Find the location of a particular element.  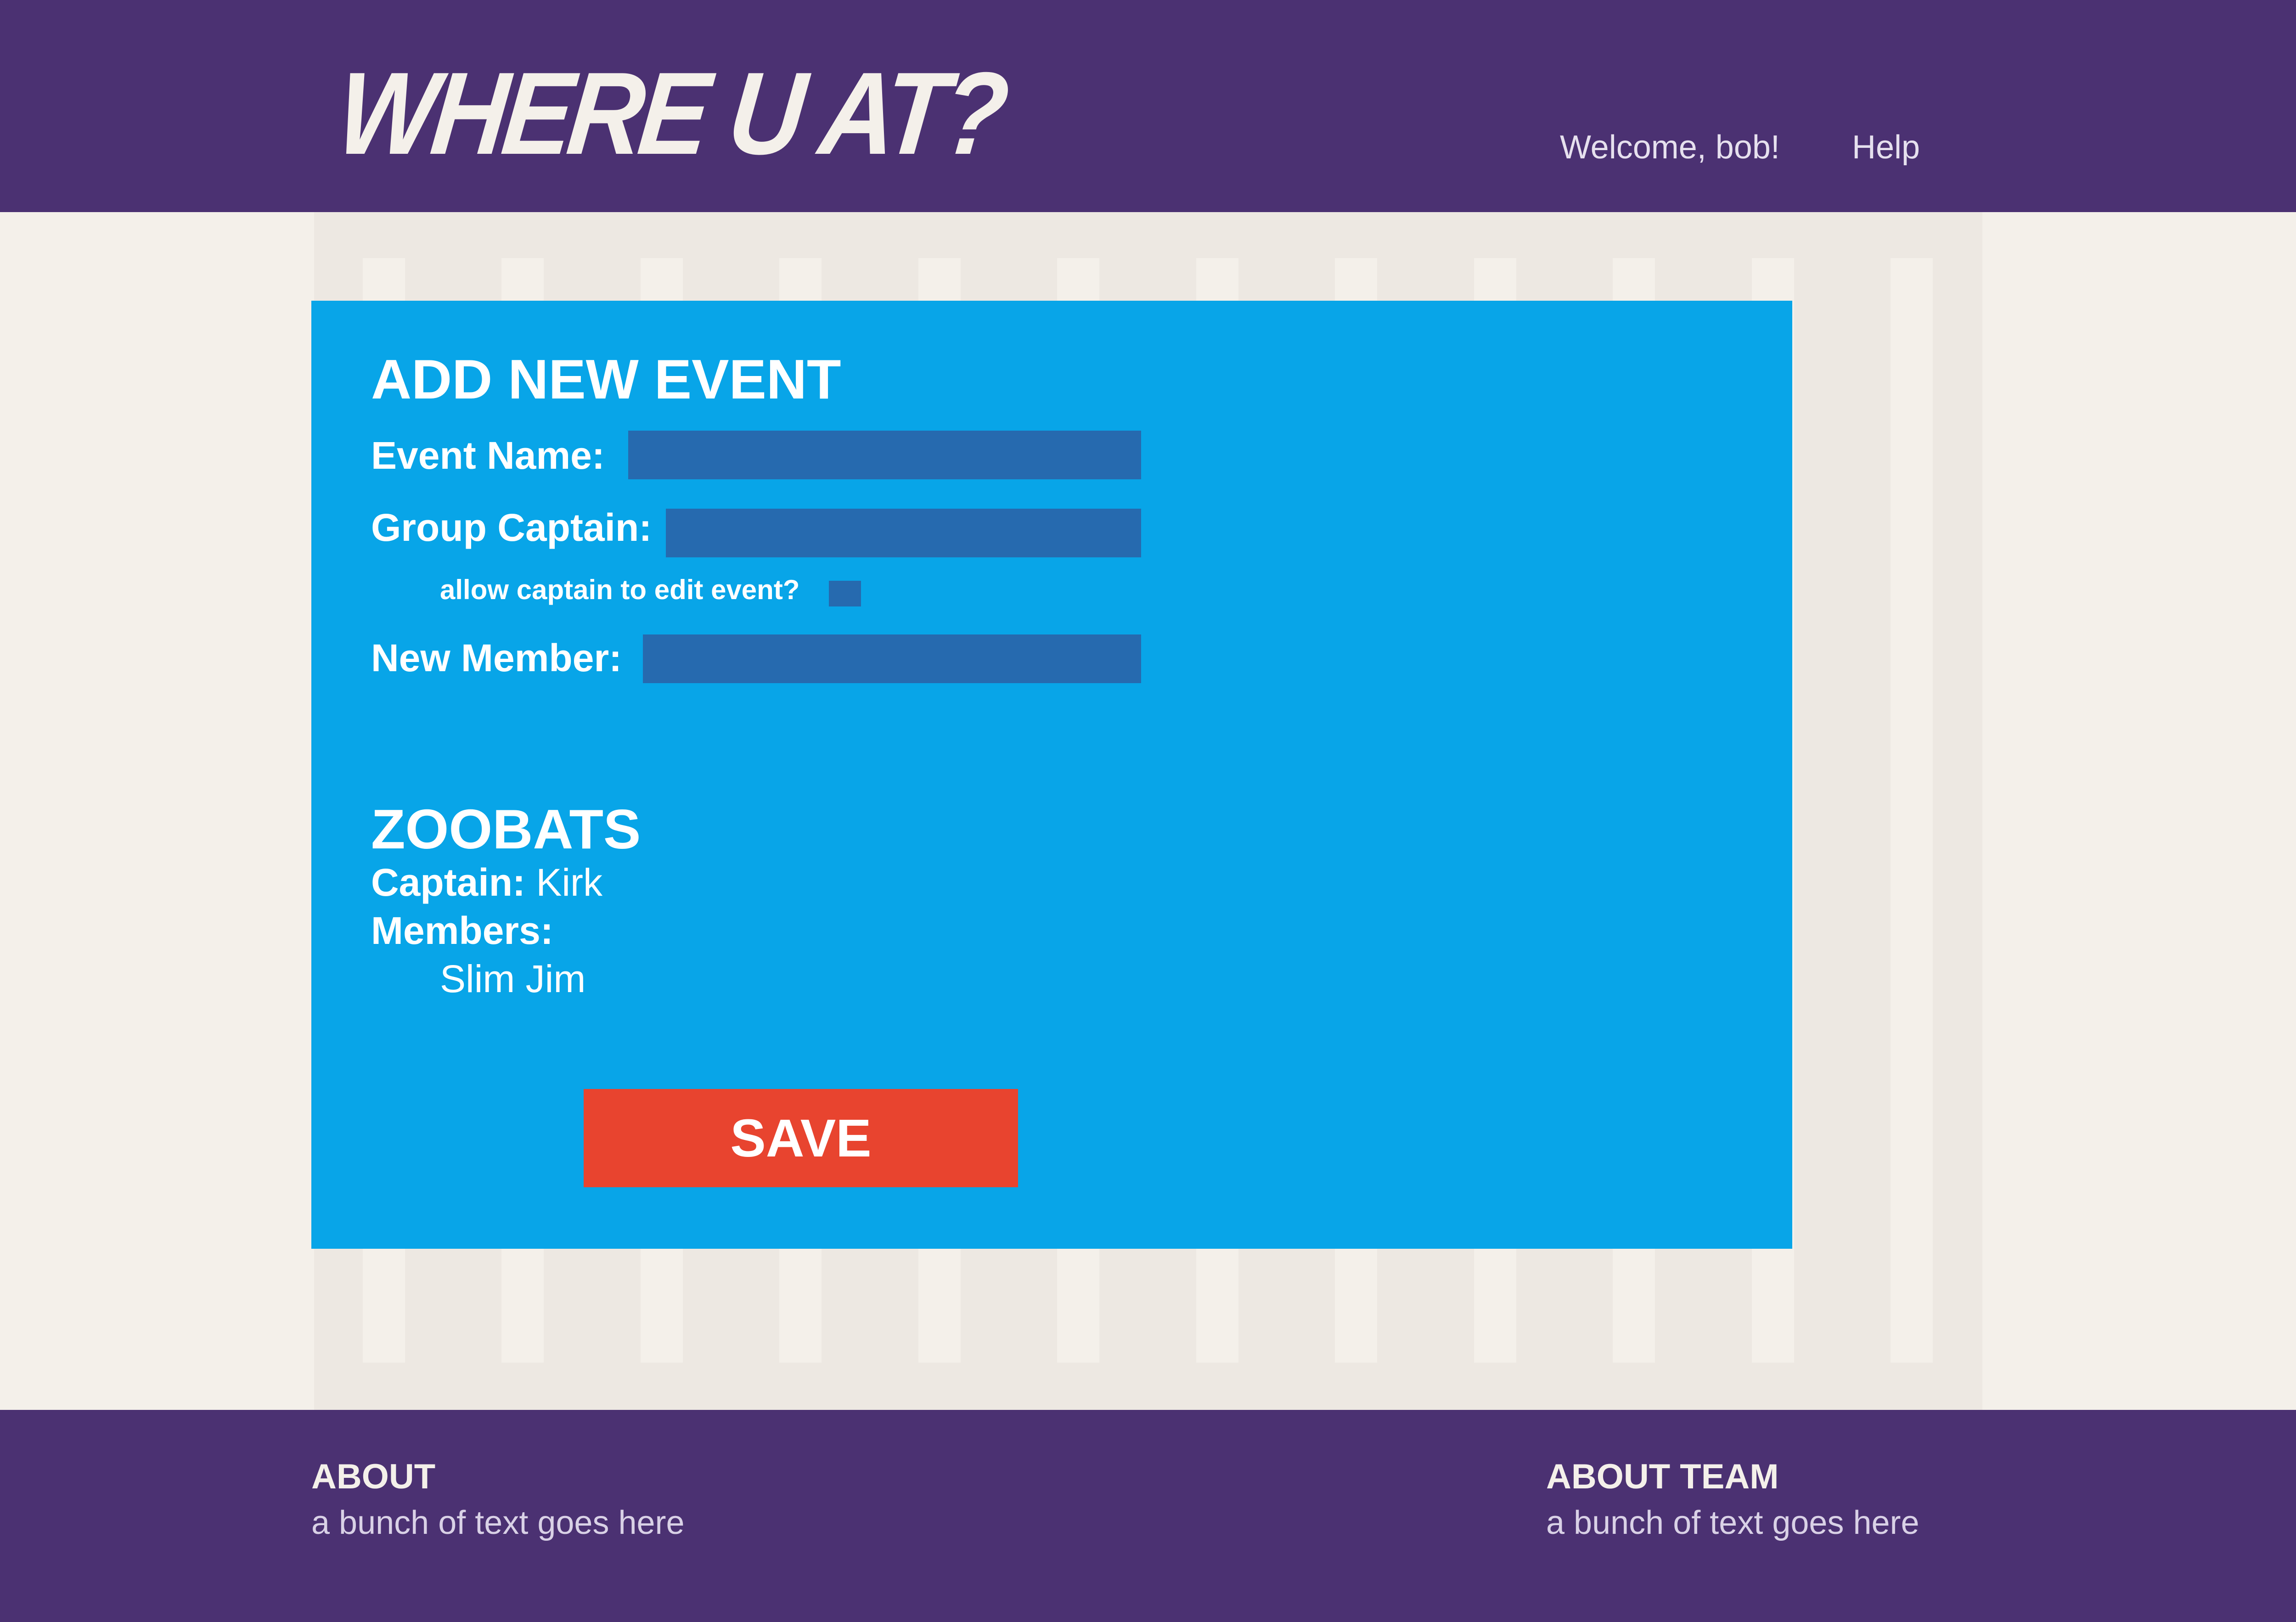

about-text: a bunch of text goes here is located at coordinates (498, 1523).